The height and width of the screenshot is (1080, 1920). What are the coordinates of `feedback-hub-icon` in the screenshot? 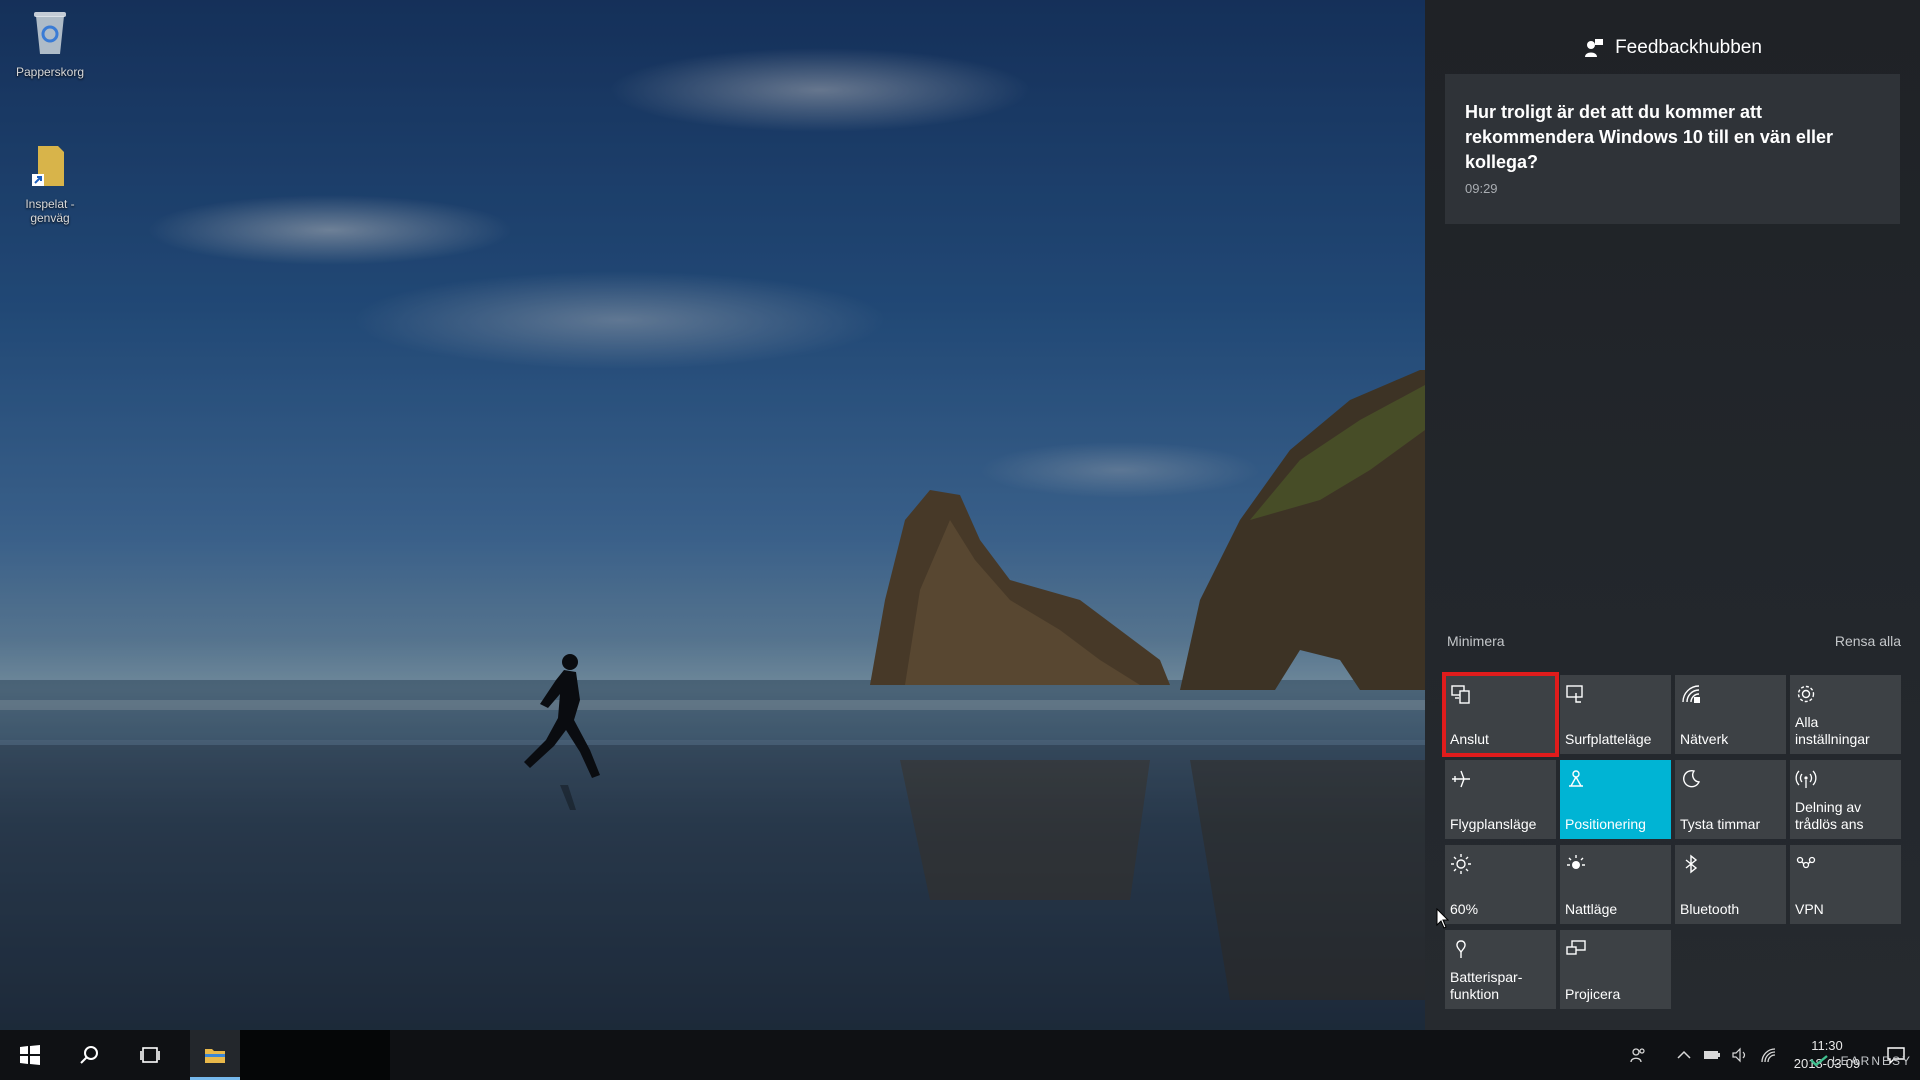 It's located at (1594, 48).